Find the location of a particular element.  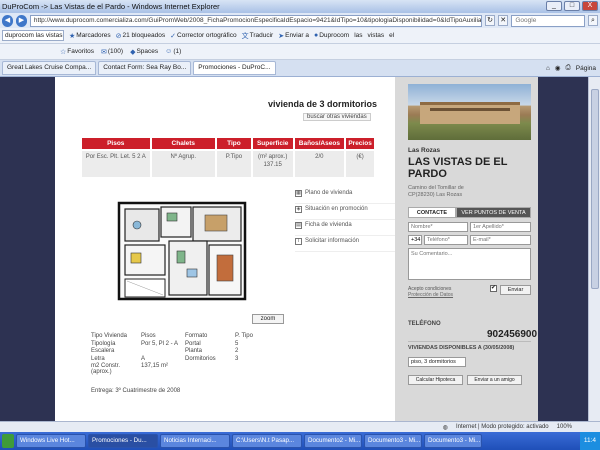

spec-row: Tipo Vivienda Pisos Formato P. Tipo is located at coordinates (181, 337).